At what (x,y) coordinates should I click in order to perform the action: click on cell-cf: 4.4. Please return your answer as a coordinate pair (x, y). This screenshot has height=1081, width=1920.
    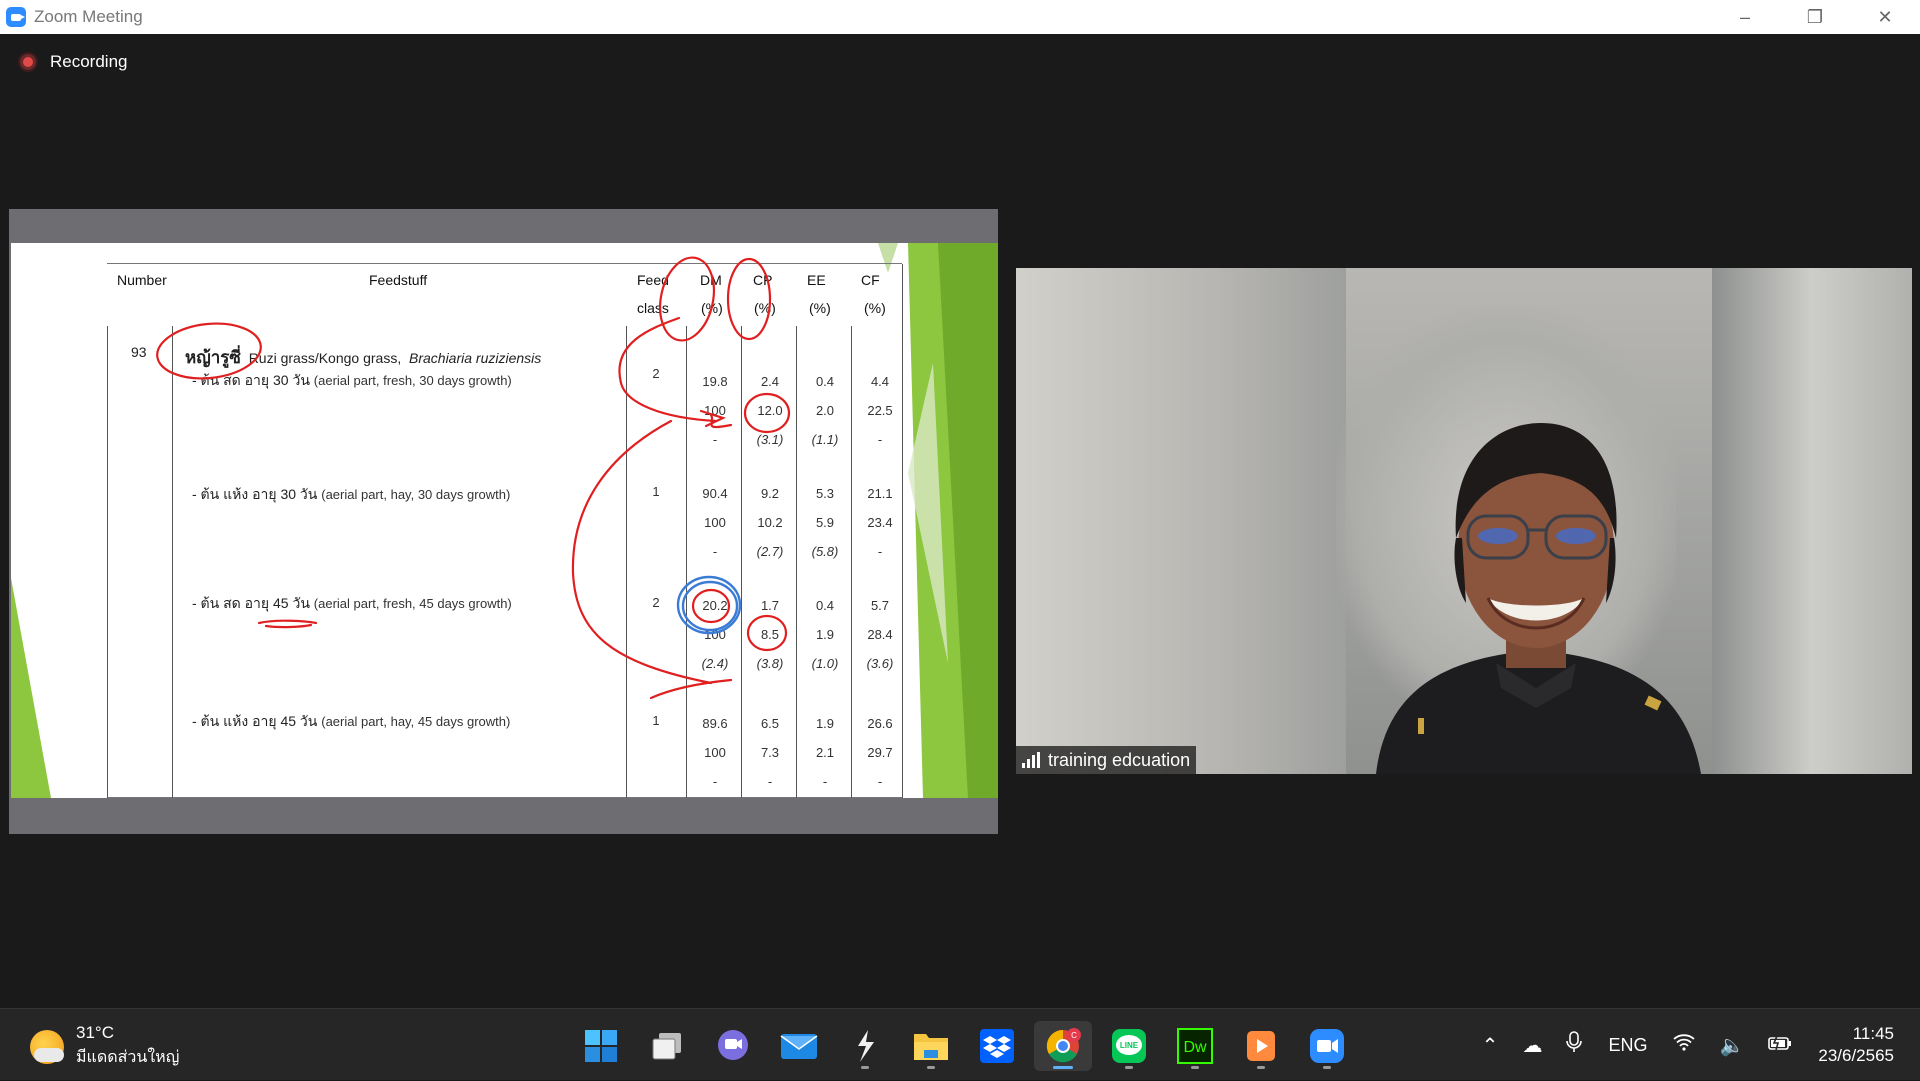
    Looking at the image, I should click on (880, 381).